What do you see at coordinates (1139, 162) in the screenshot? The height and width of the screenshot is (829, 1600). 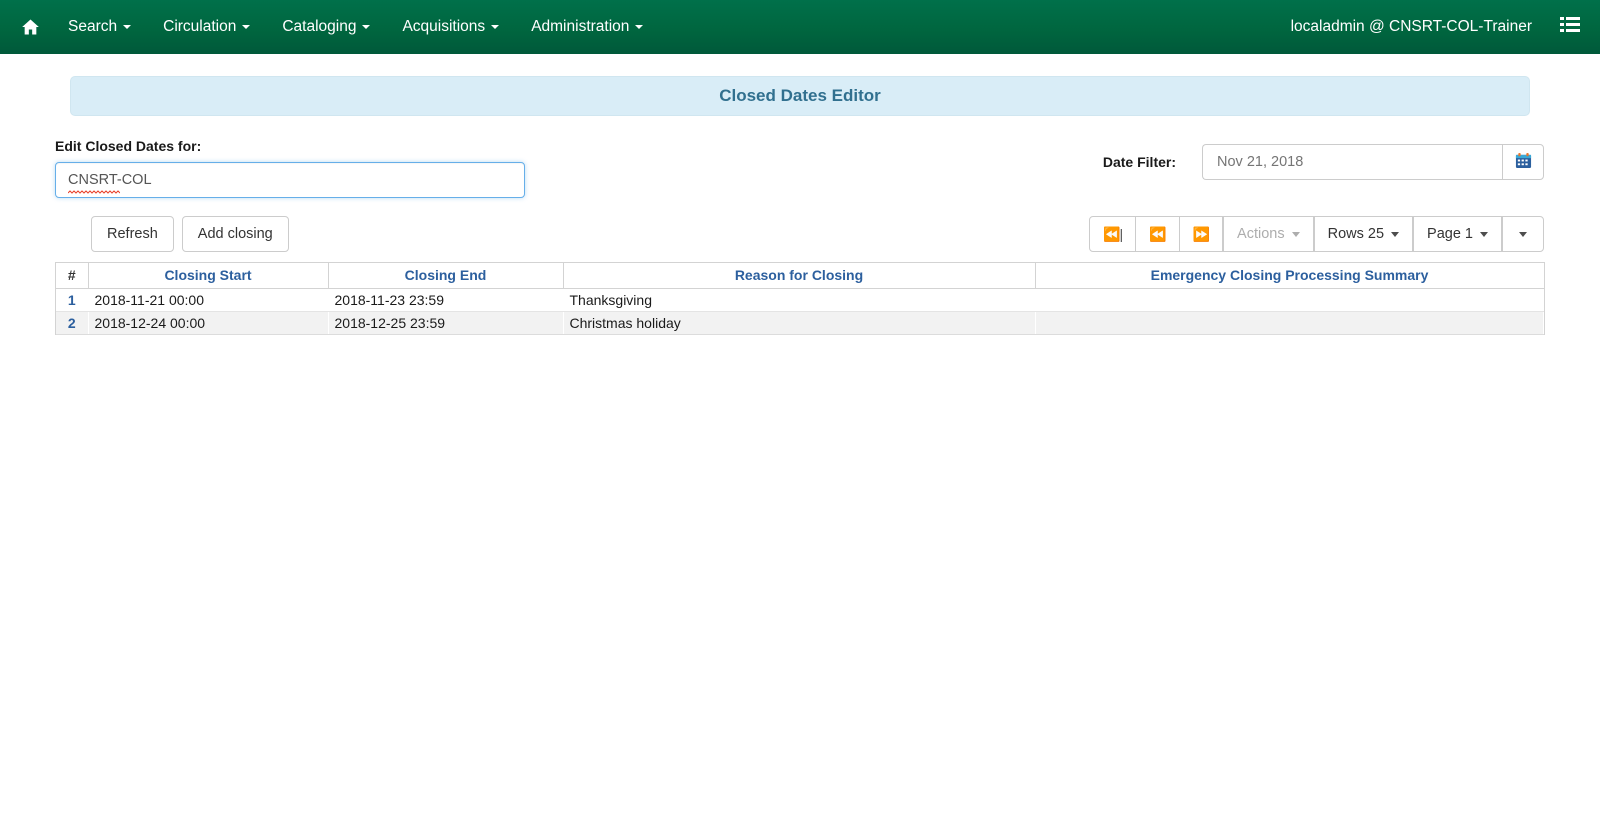 I see `date-filter-label: Date Filter:` at bounding box center [1139, 162].